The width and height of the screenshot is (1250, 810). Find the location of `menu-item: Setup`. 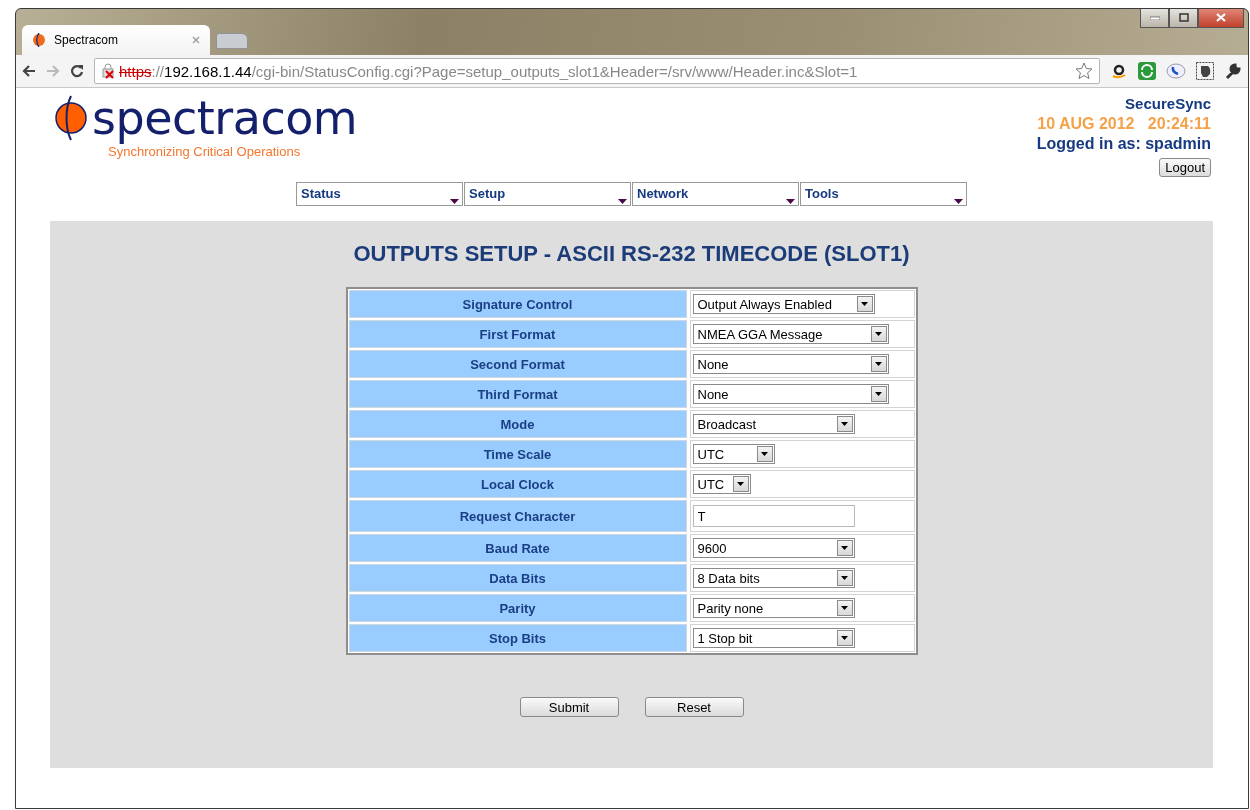

menu-item: Setup is located at coordinates (547, 194).